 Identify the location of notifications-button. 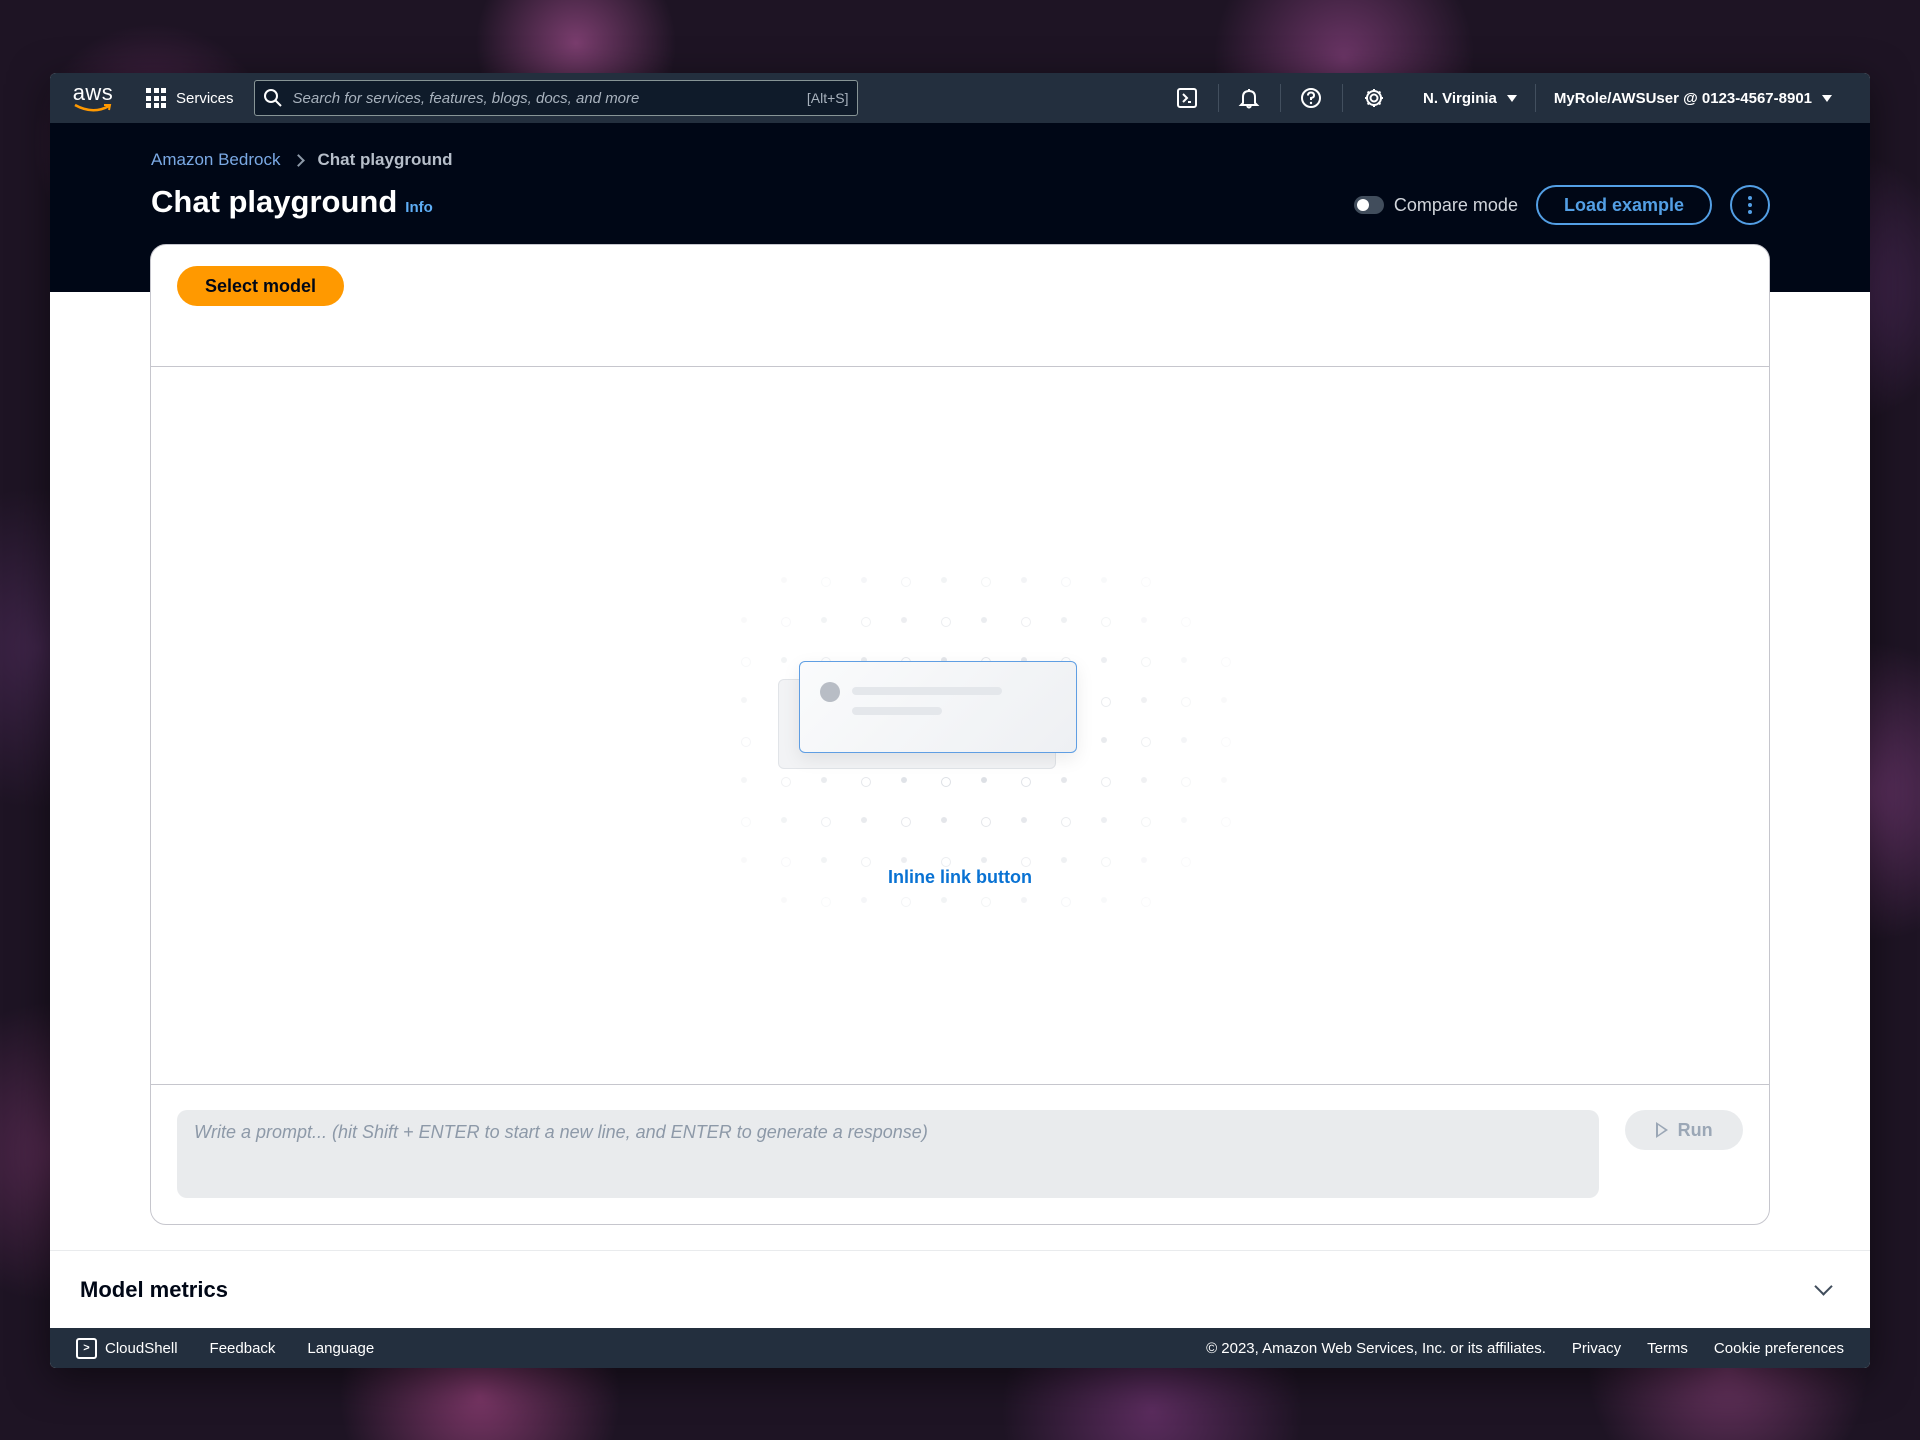
(1250, 98).